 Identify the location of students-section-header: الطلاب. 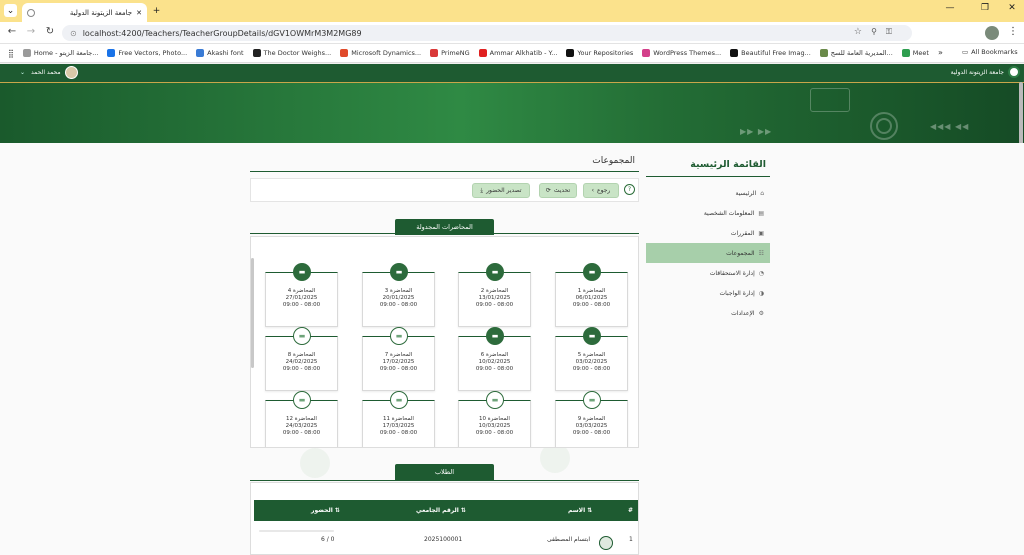
(444, 472).